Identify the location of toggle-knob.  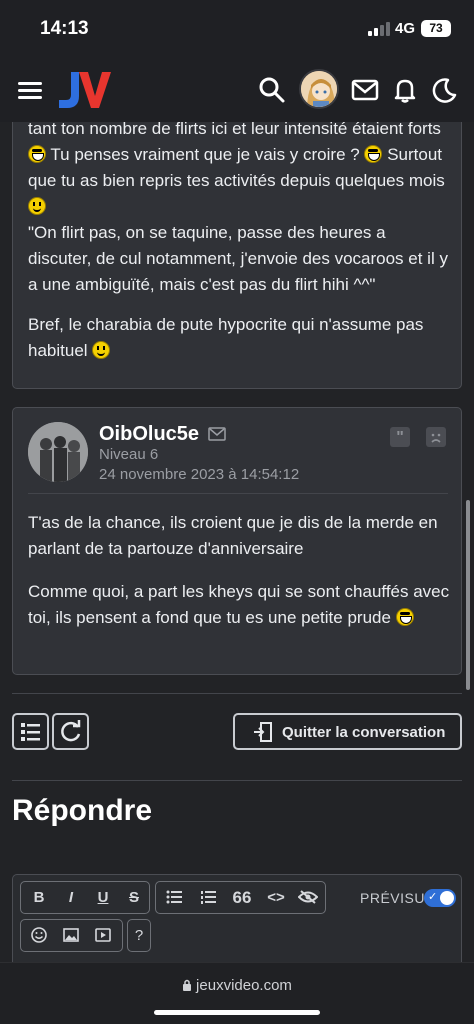
(447, 898).